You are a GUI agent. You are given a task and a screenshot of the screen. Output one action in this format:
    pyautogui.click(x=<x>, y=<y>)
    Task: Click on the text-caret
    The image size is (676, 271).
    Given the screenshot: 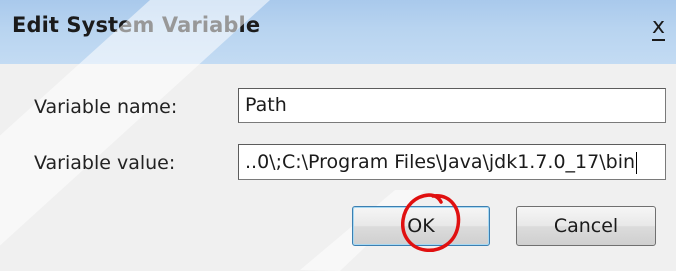 What is the action you would take?
    pyautogui.click(x=637, y=162)
    